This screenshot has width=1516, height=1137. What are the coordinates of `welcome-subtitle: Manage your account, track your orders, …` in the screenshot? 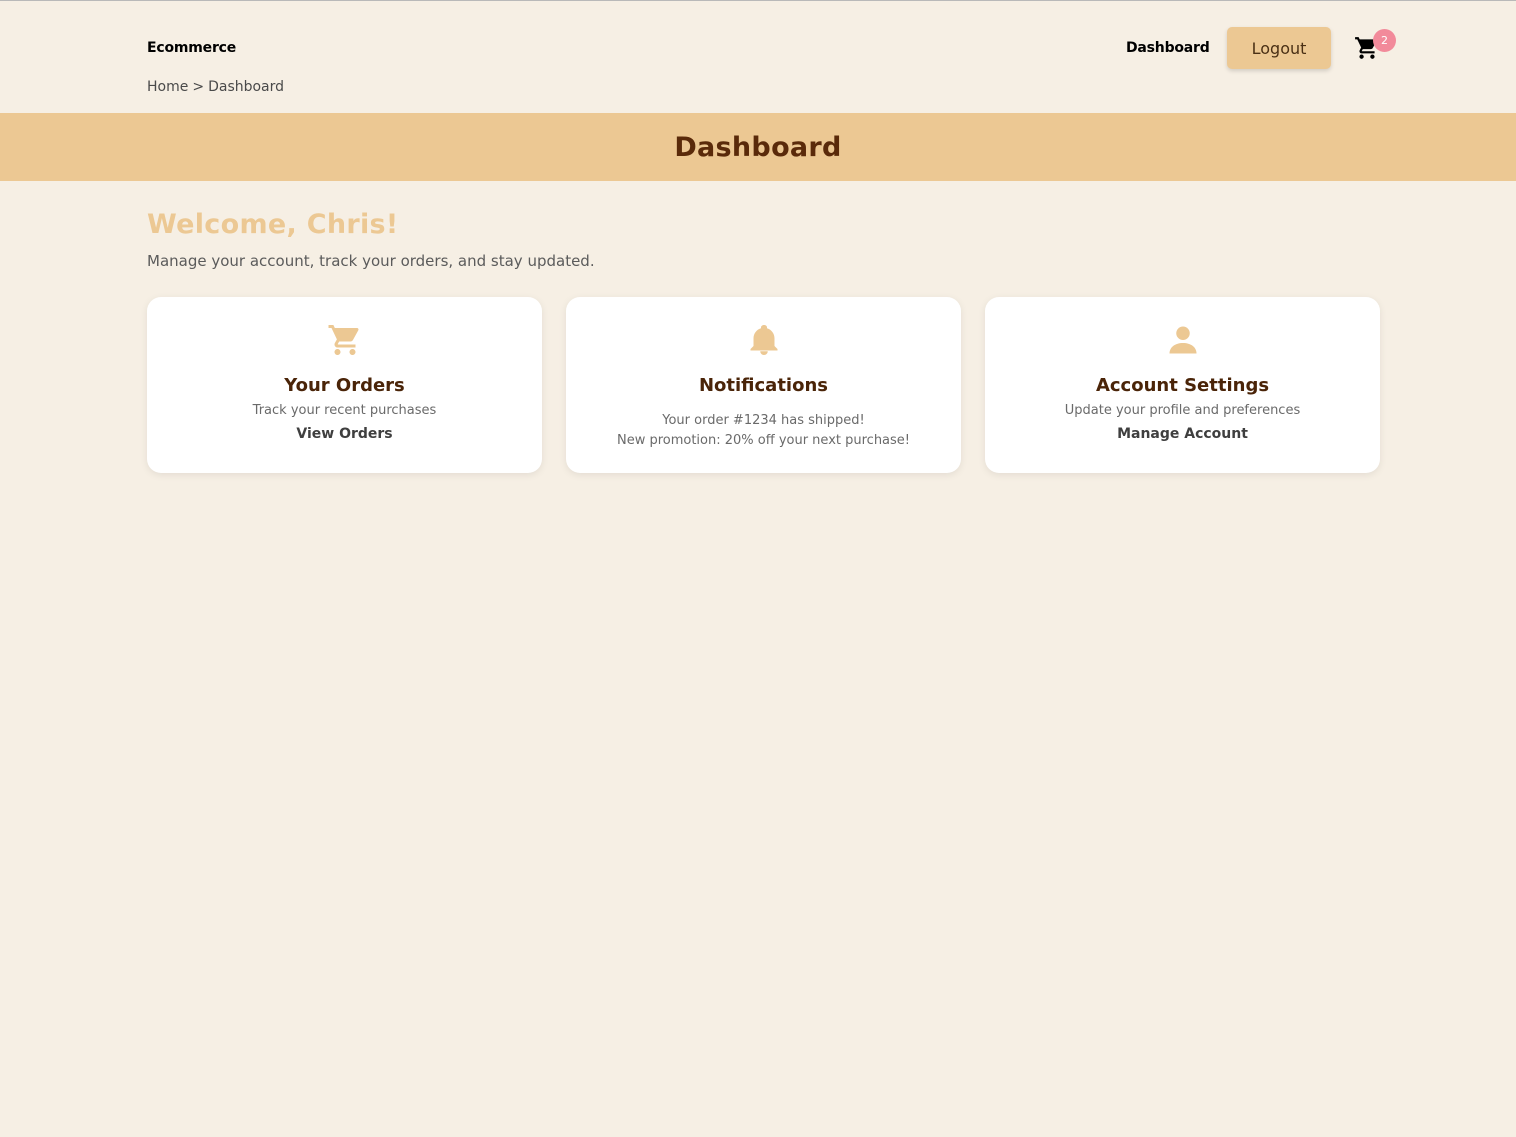 It's located at (371, 261).